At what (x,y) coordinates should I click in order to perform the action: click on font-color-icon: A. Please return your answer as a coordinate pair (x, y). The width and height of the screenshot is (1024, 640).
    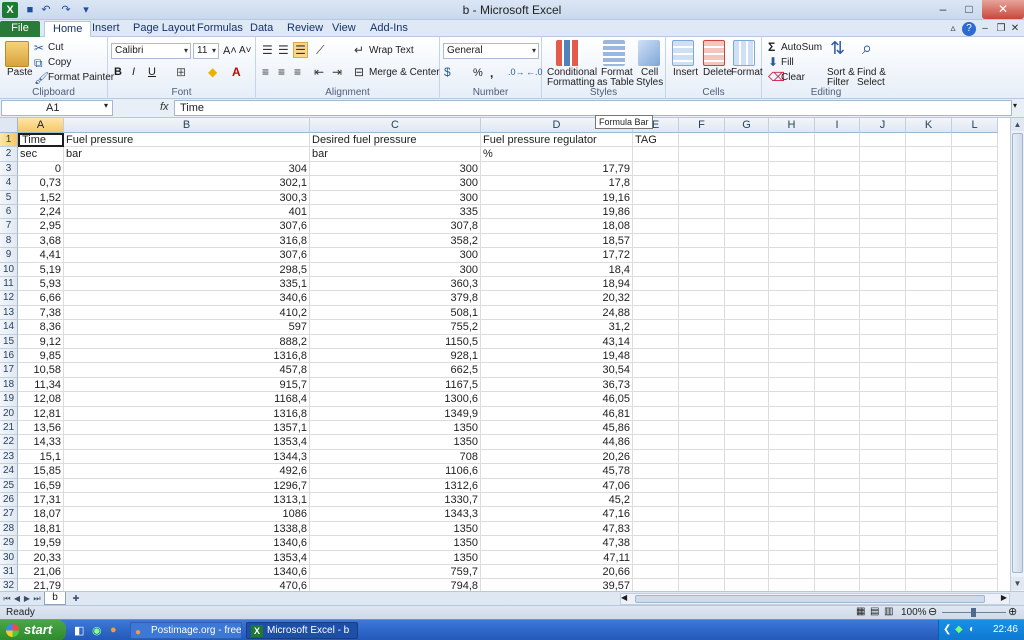
    Looking at the image, I should click on (236, 72).